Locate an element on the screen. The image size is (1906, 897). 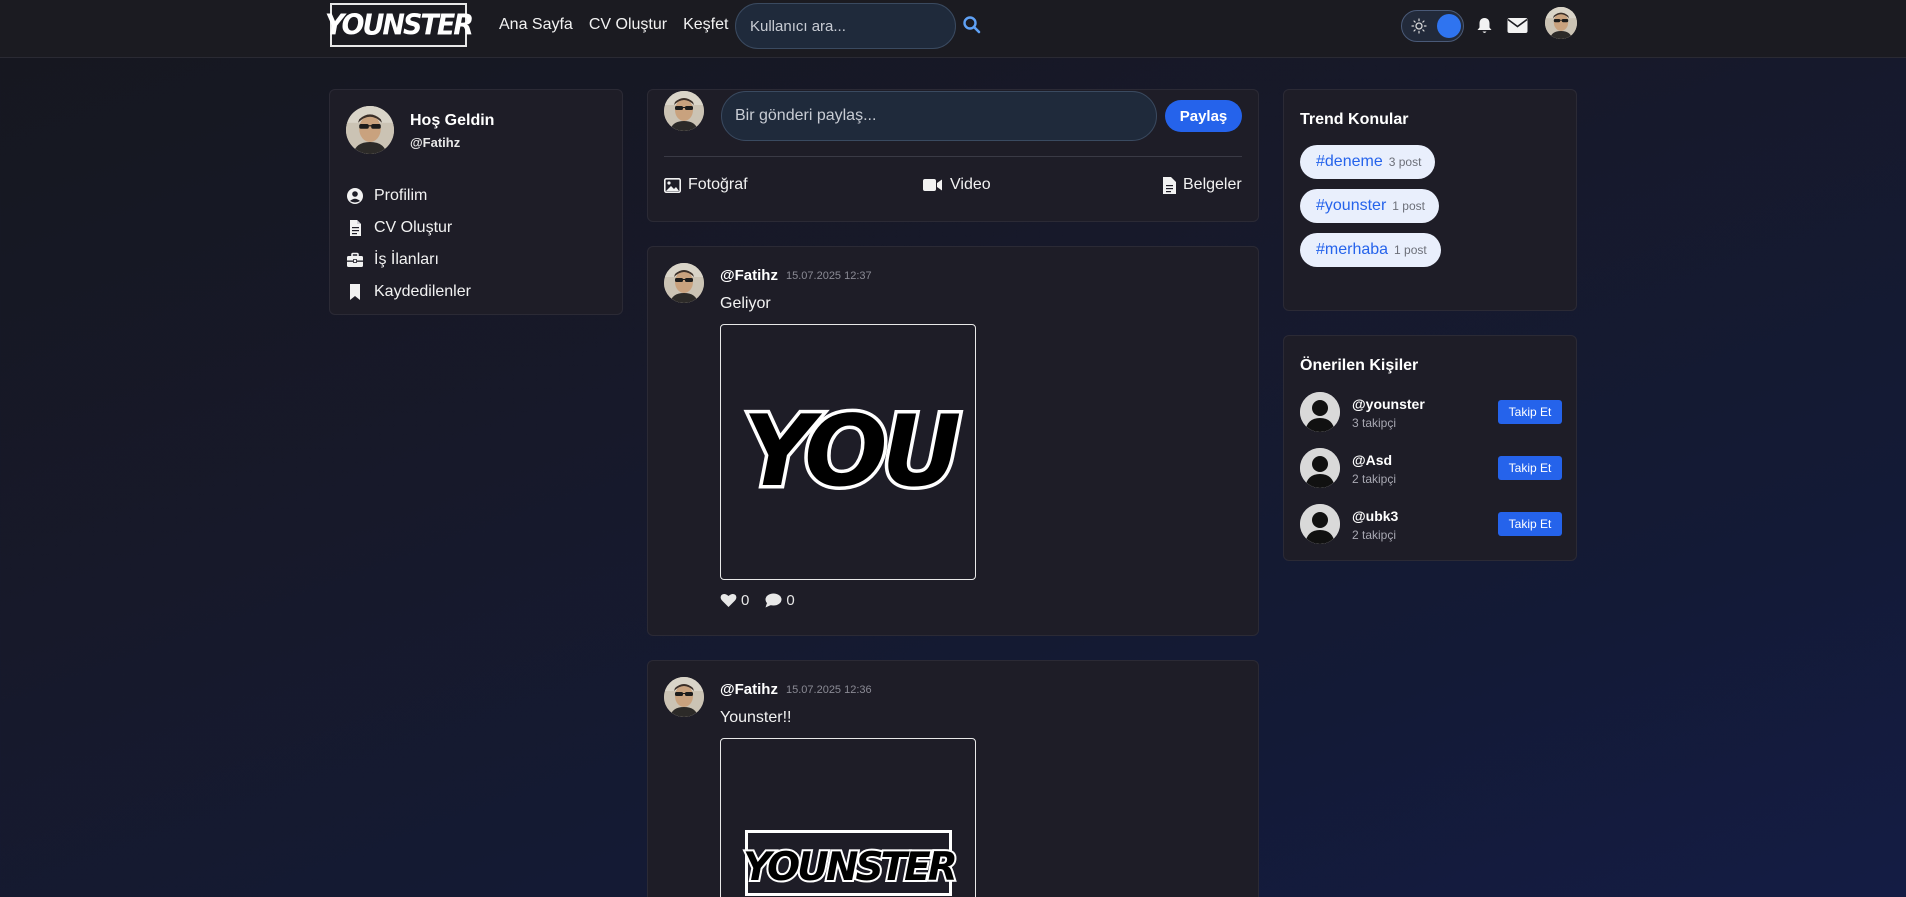
comment-button: 0 is located at coordinates (780, 600).